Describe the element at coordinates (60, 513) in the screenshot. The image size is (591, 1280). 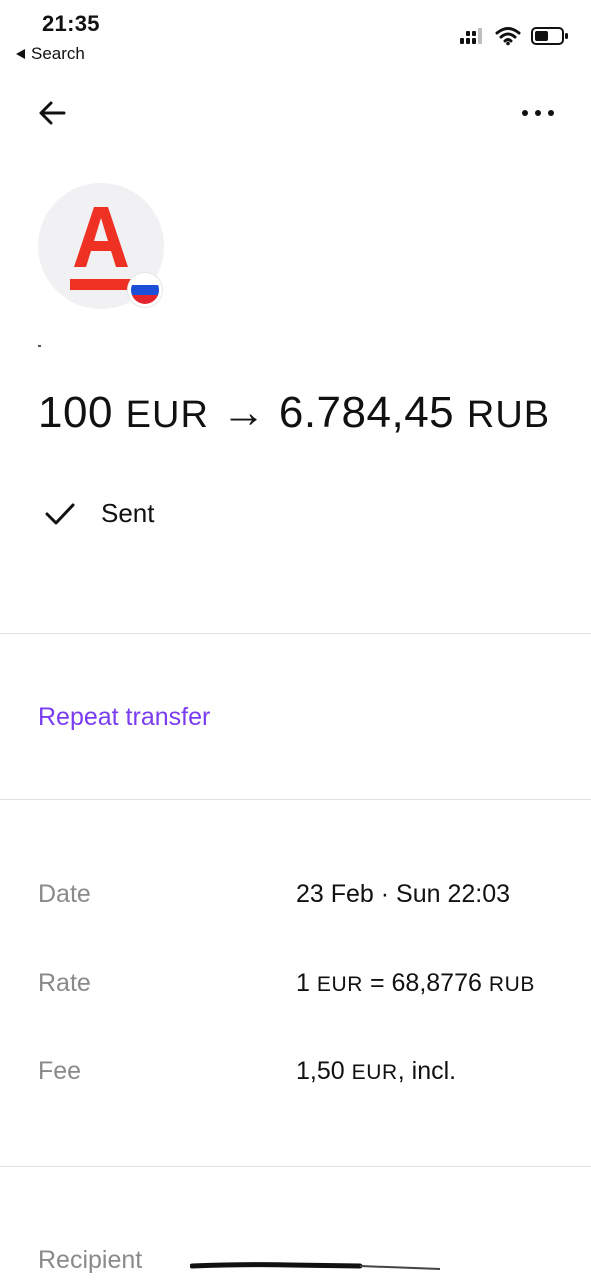
I see `checkmark-icon` at that location.